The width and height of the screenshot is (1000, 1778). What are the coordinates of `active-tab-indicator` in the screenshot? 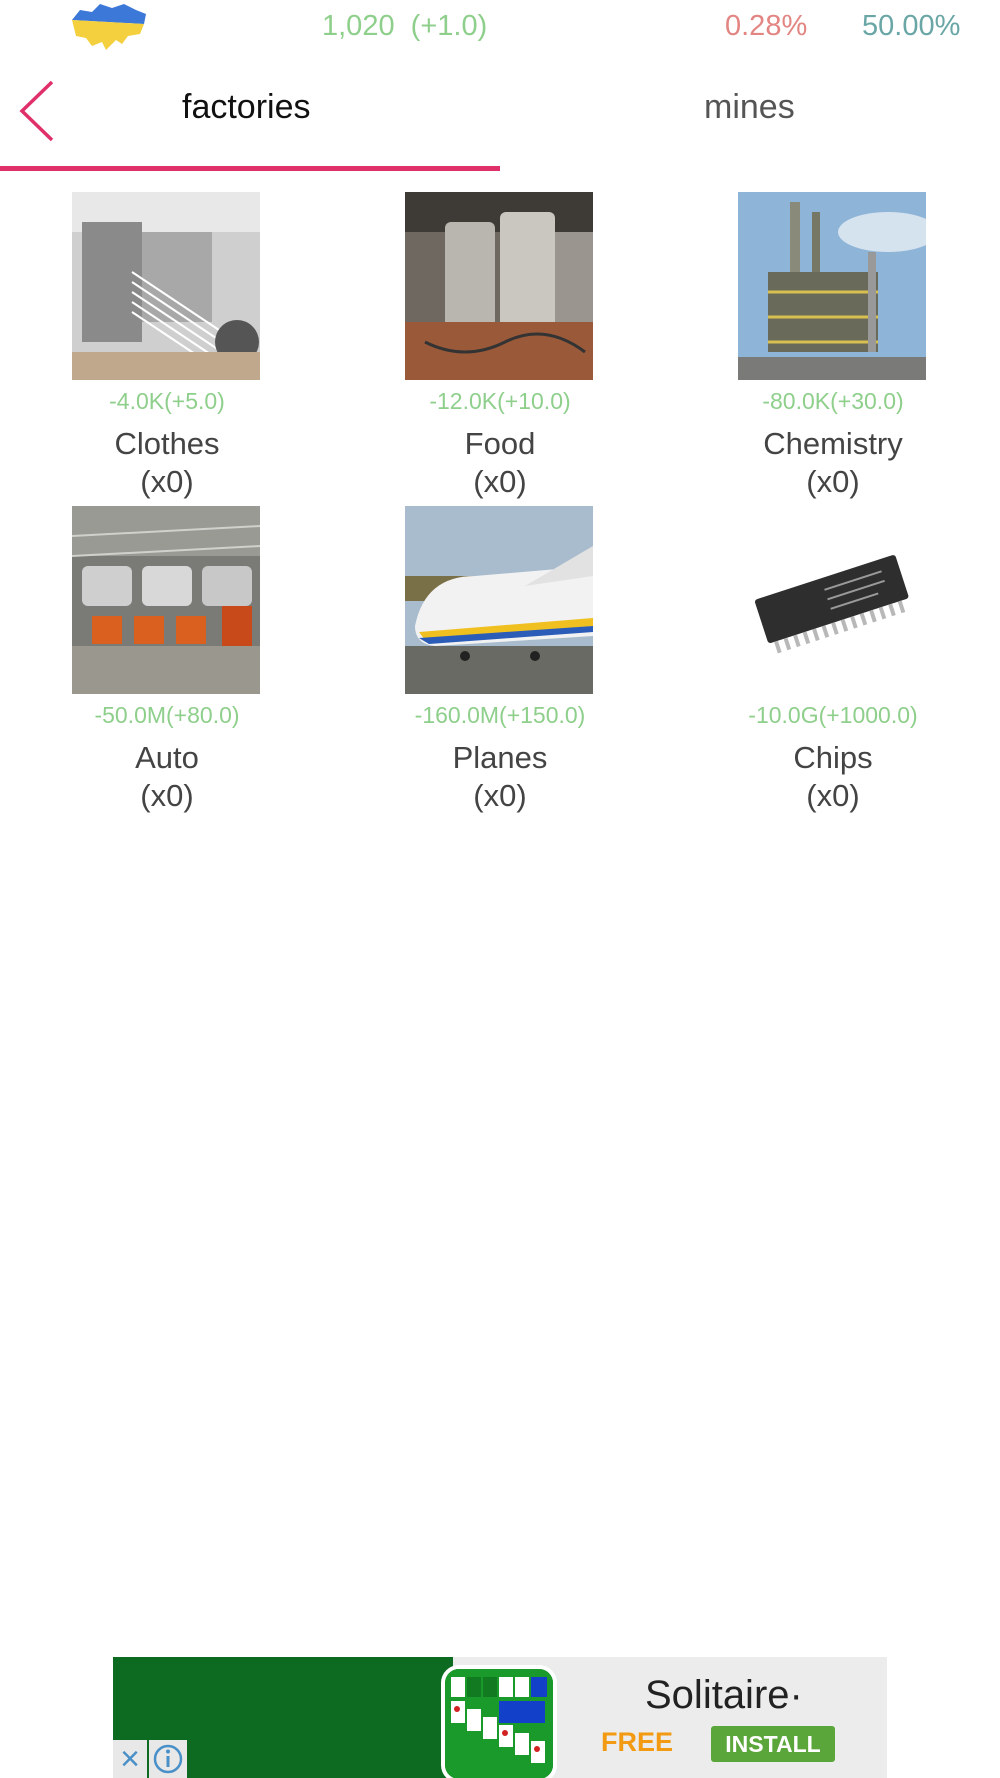 It's located at (250, 168).